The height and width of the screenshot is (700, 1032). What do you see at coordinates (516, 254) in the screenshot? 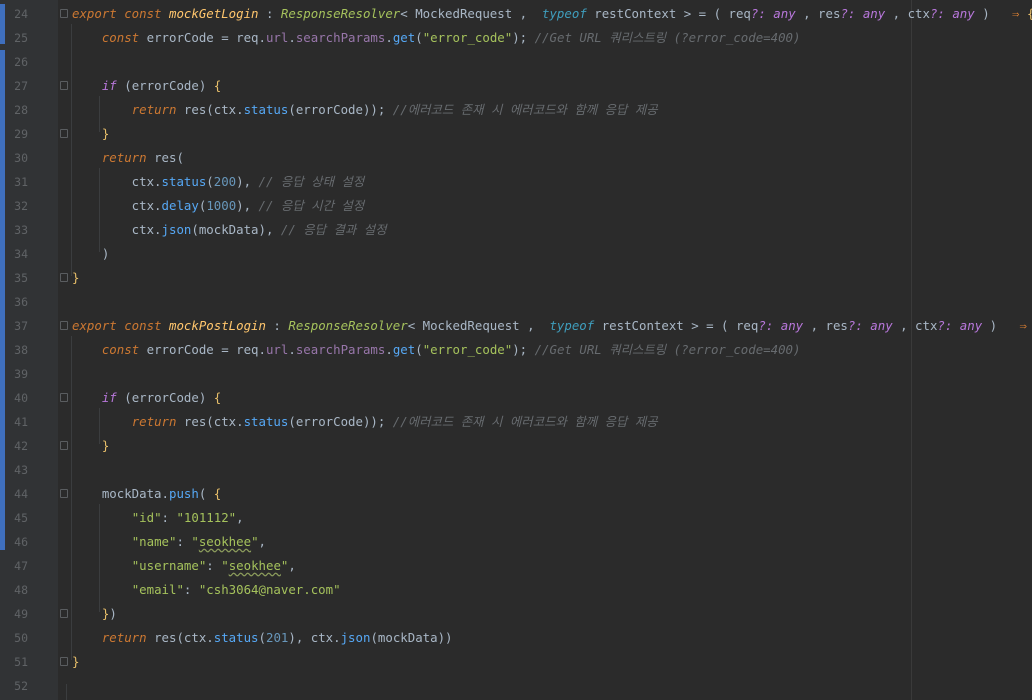
I see `code-line: 34 )` at bounding box center [516, 254].